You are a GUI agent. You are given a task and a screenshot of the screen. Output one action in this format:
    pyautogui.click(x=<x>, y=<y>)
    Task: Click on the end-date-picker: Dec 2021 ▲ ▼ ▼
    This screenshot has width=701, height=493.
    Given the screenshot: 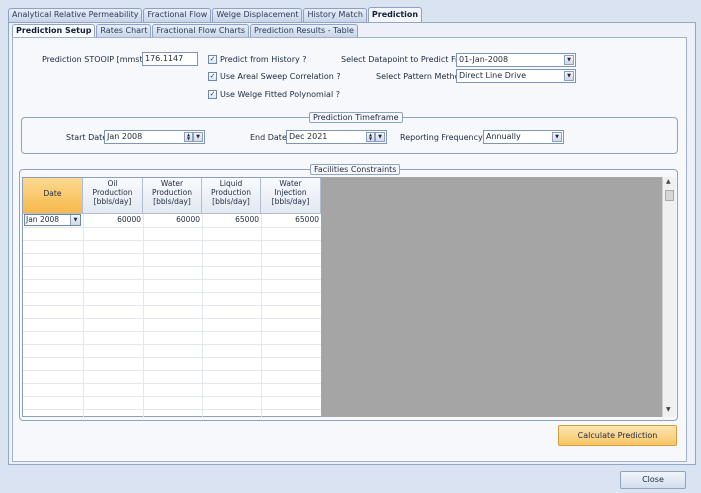 What is the action you would take?
    pyautogui.click(x=336, y=137)
    